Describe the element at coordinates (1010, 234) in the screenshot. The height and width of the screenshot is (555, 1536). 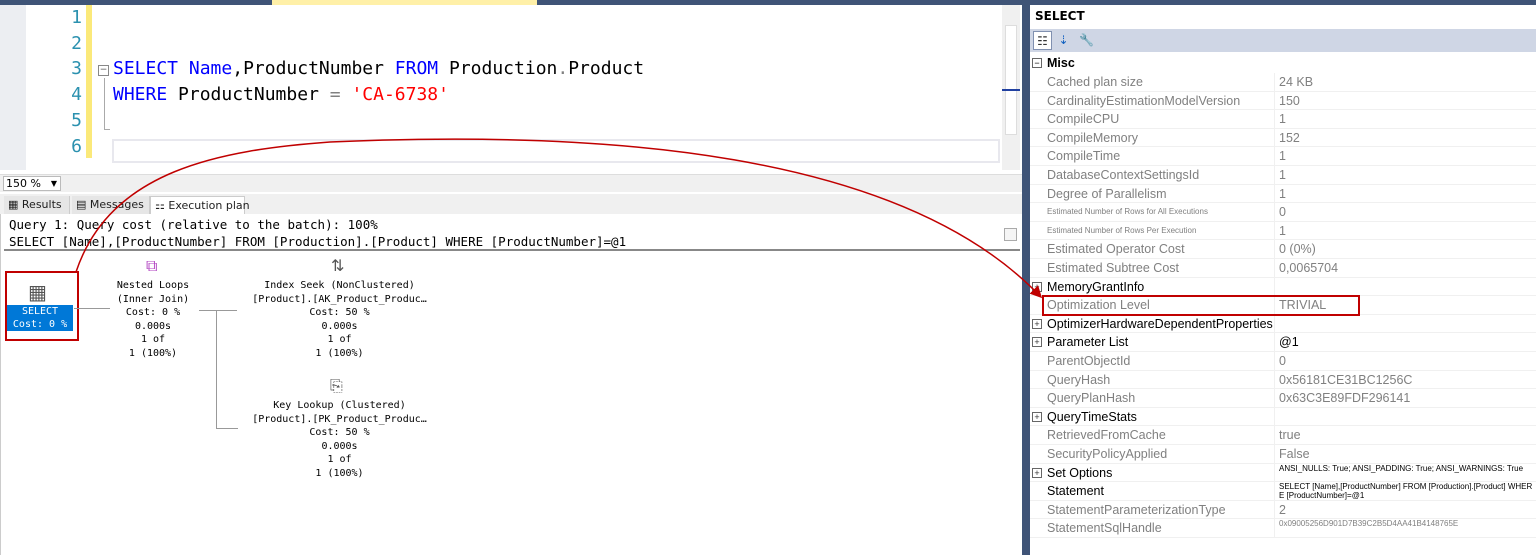
I see `collapse-button` at that location.